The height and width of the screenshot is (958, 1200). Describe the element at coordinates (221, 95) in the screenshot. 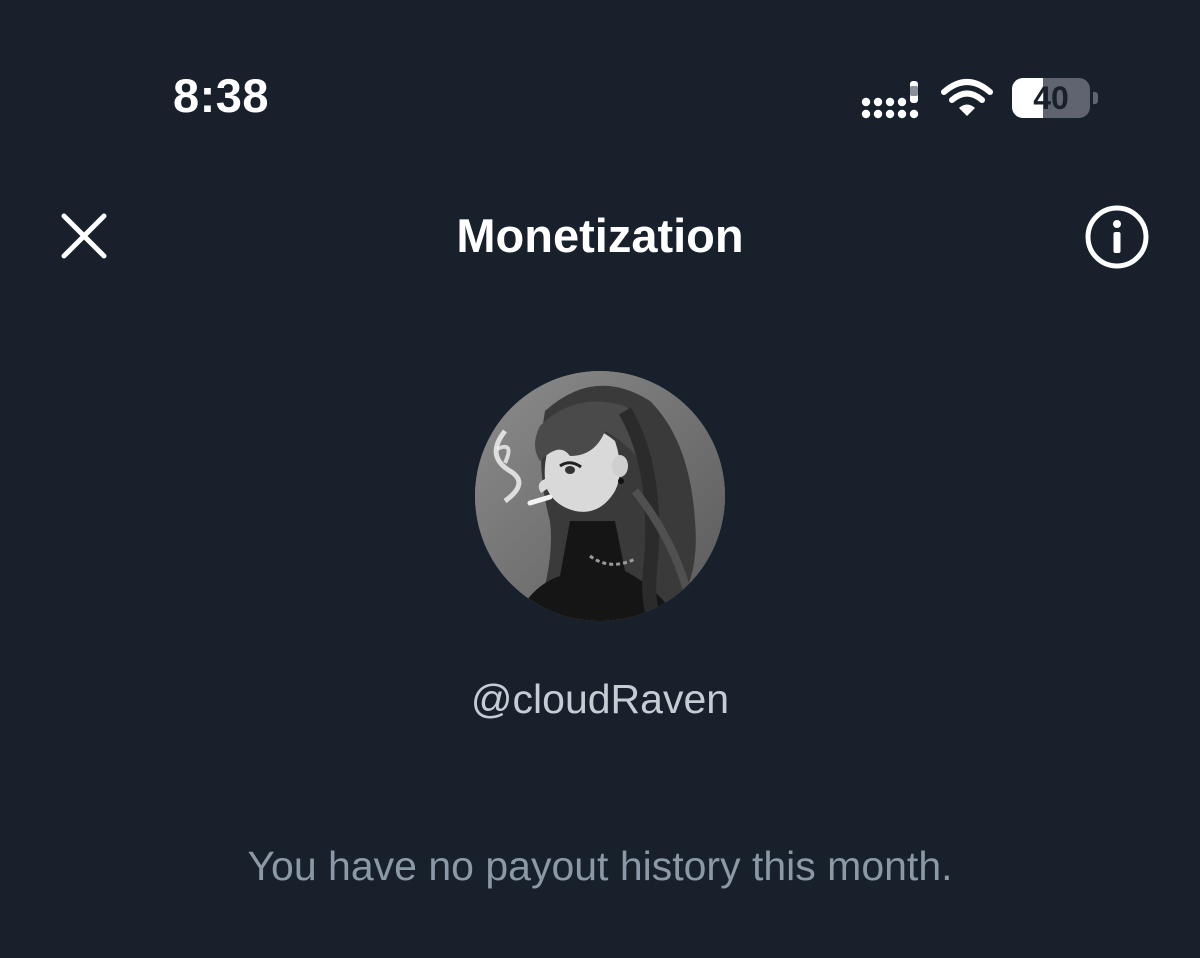

I see `status-time: 8:38` at that location.